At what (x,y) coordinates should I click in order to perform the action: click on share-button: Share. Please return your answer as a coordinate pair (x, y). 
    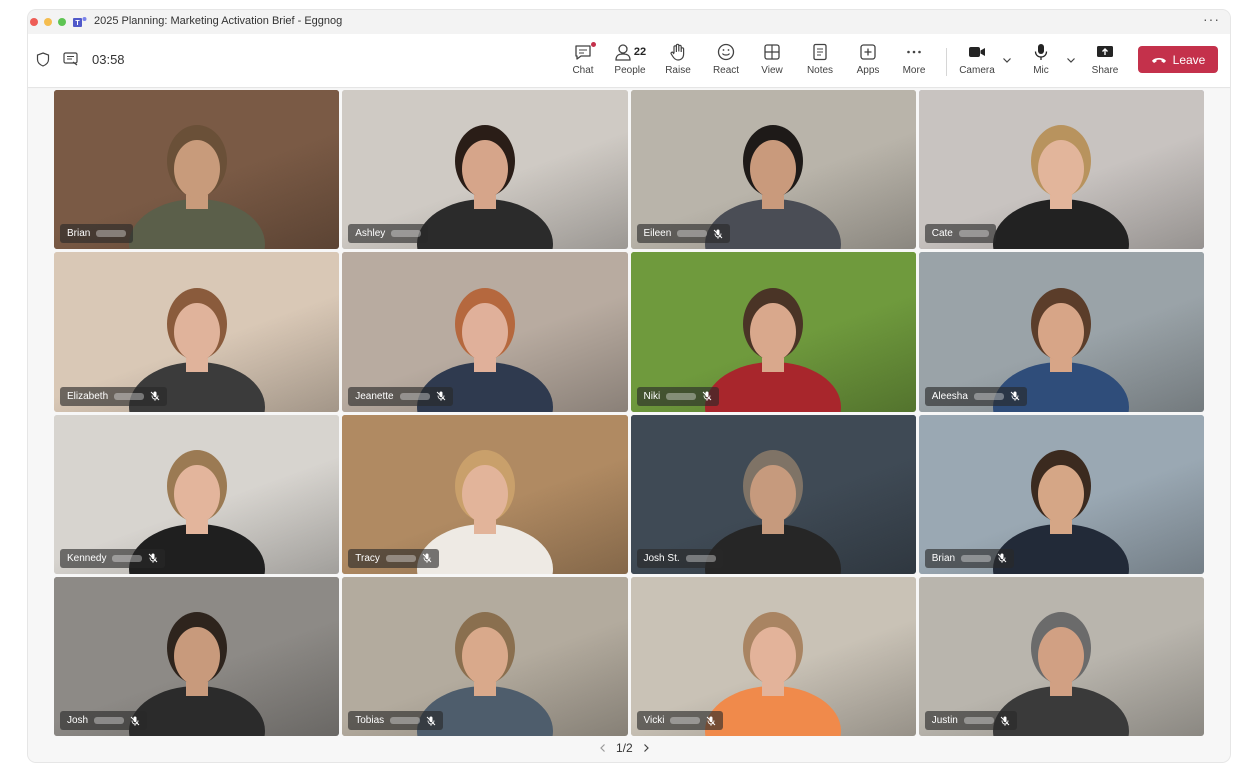
    Looking at the image, I should click on (1105, 62).